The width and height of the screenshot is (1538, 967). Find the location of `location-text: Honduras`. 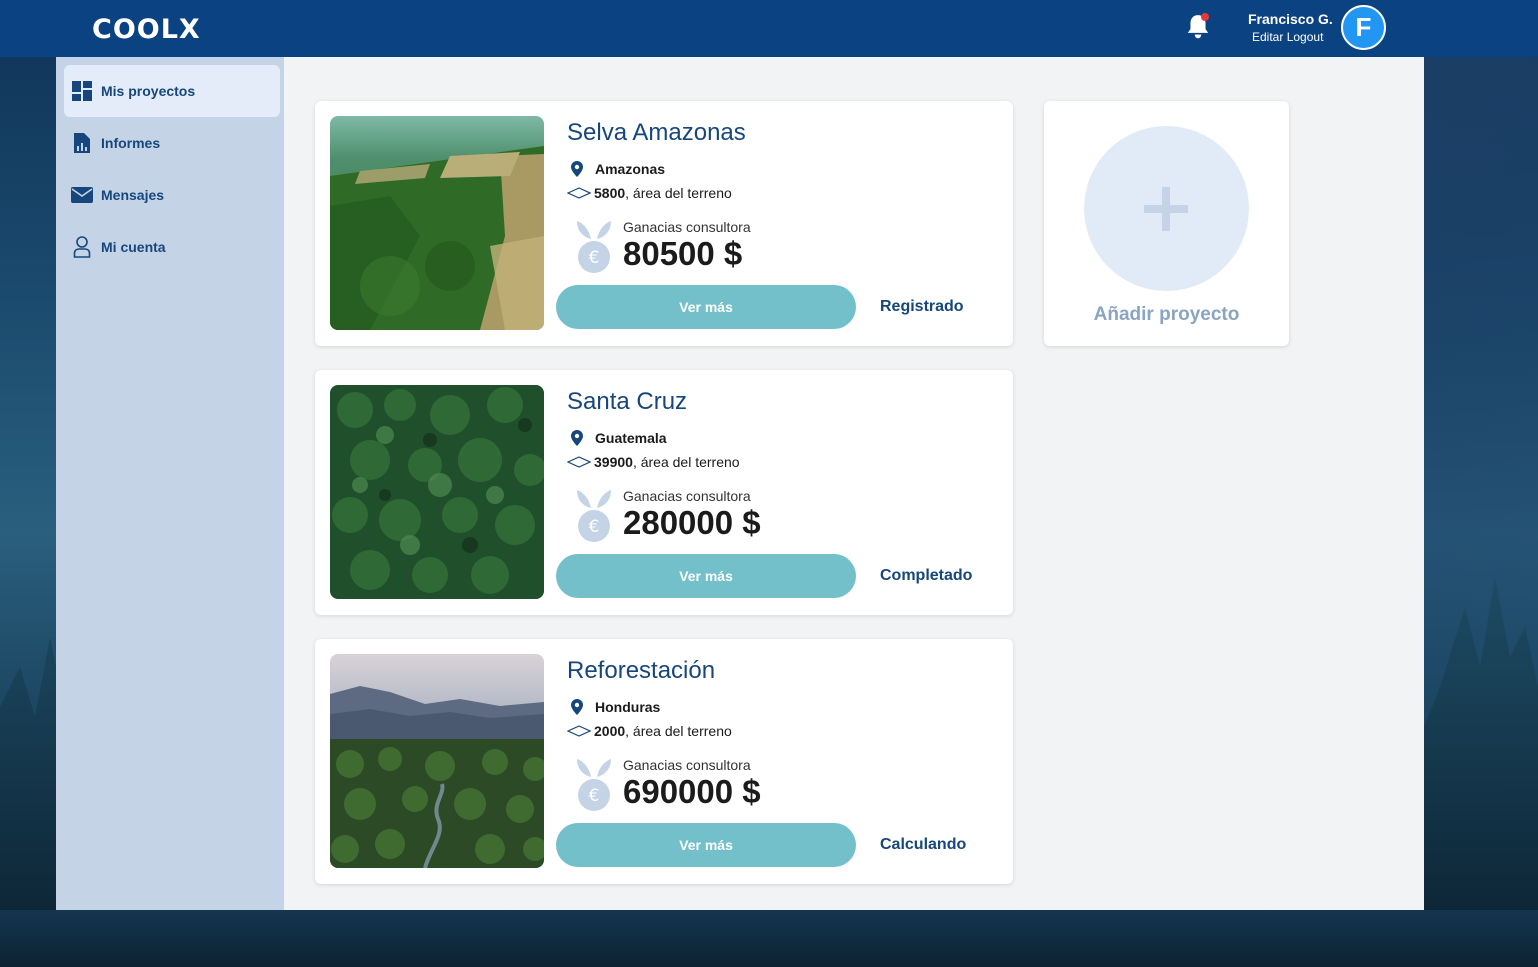

location-text: Honduras is located at coordinates (628, 707).